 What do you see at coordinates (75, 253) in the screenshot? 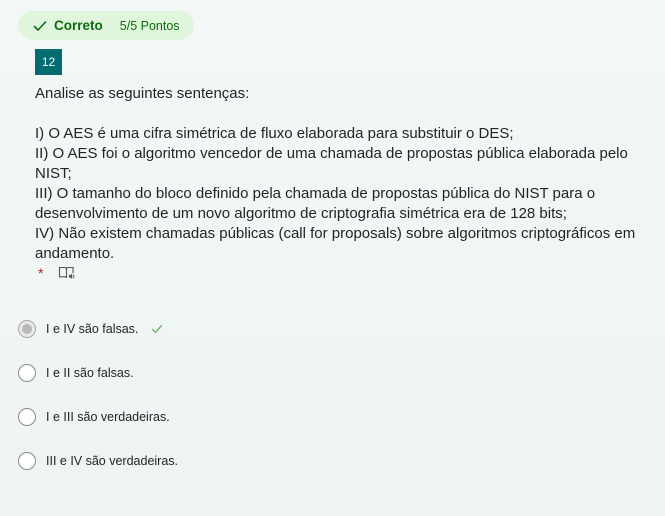
I see `question-line: andamento.` at bounding box center [75, 253].